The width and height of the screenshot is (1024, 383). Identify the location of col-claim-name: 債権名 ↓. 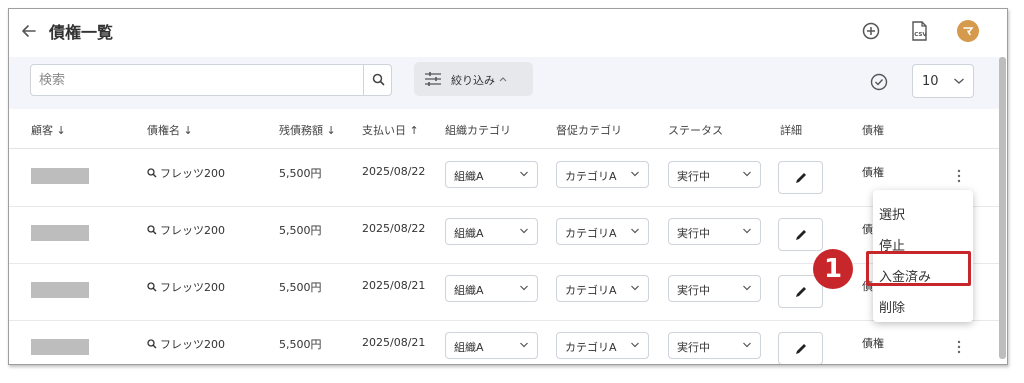
(170, 130).